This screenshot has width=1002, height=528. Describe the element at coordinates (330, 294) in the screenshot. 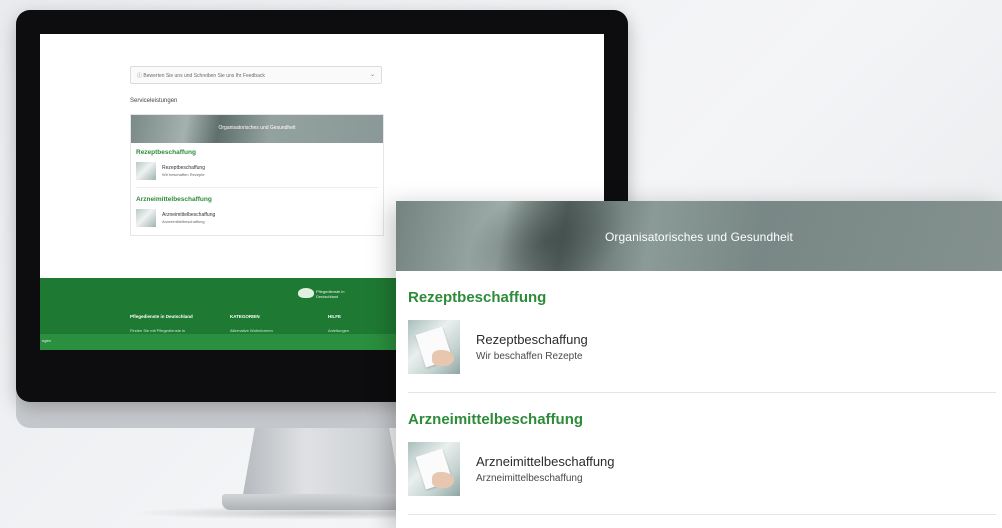

I see `footer-logo-text: Pflegedienste in Deutschland` at that location.